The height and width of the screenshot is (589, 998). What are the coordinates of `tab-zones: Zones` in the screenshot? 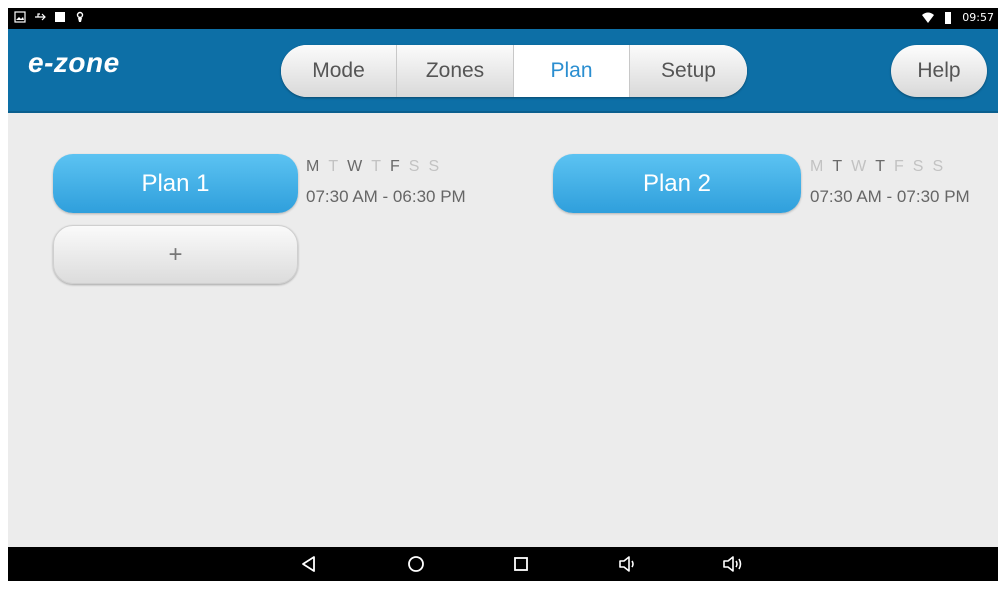 It's located at (455, 71).